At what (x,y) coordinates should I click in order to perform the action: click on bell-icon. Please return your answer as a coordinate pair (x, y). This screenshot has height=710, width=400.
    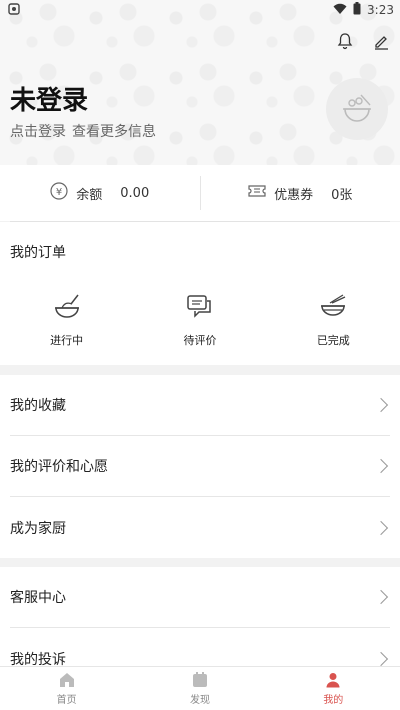
    Looking at the image, I should click on (345, 41).